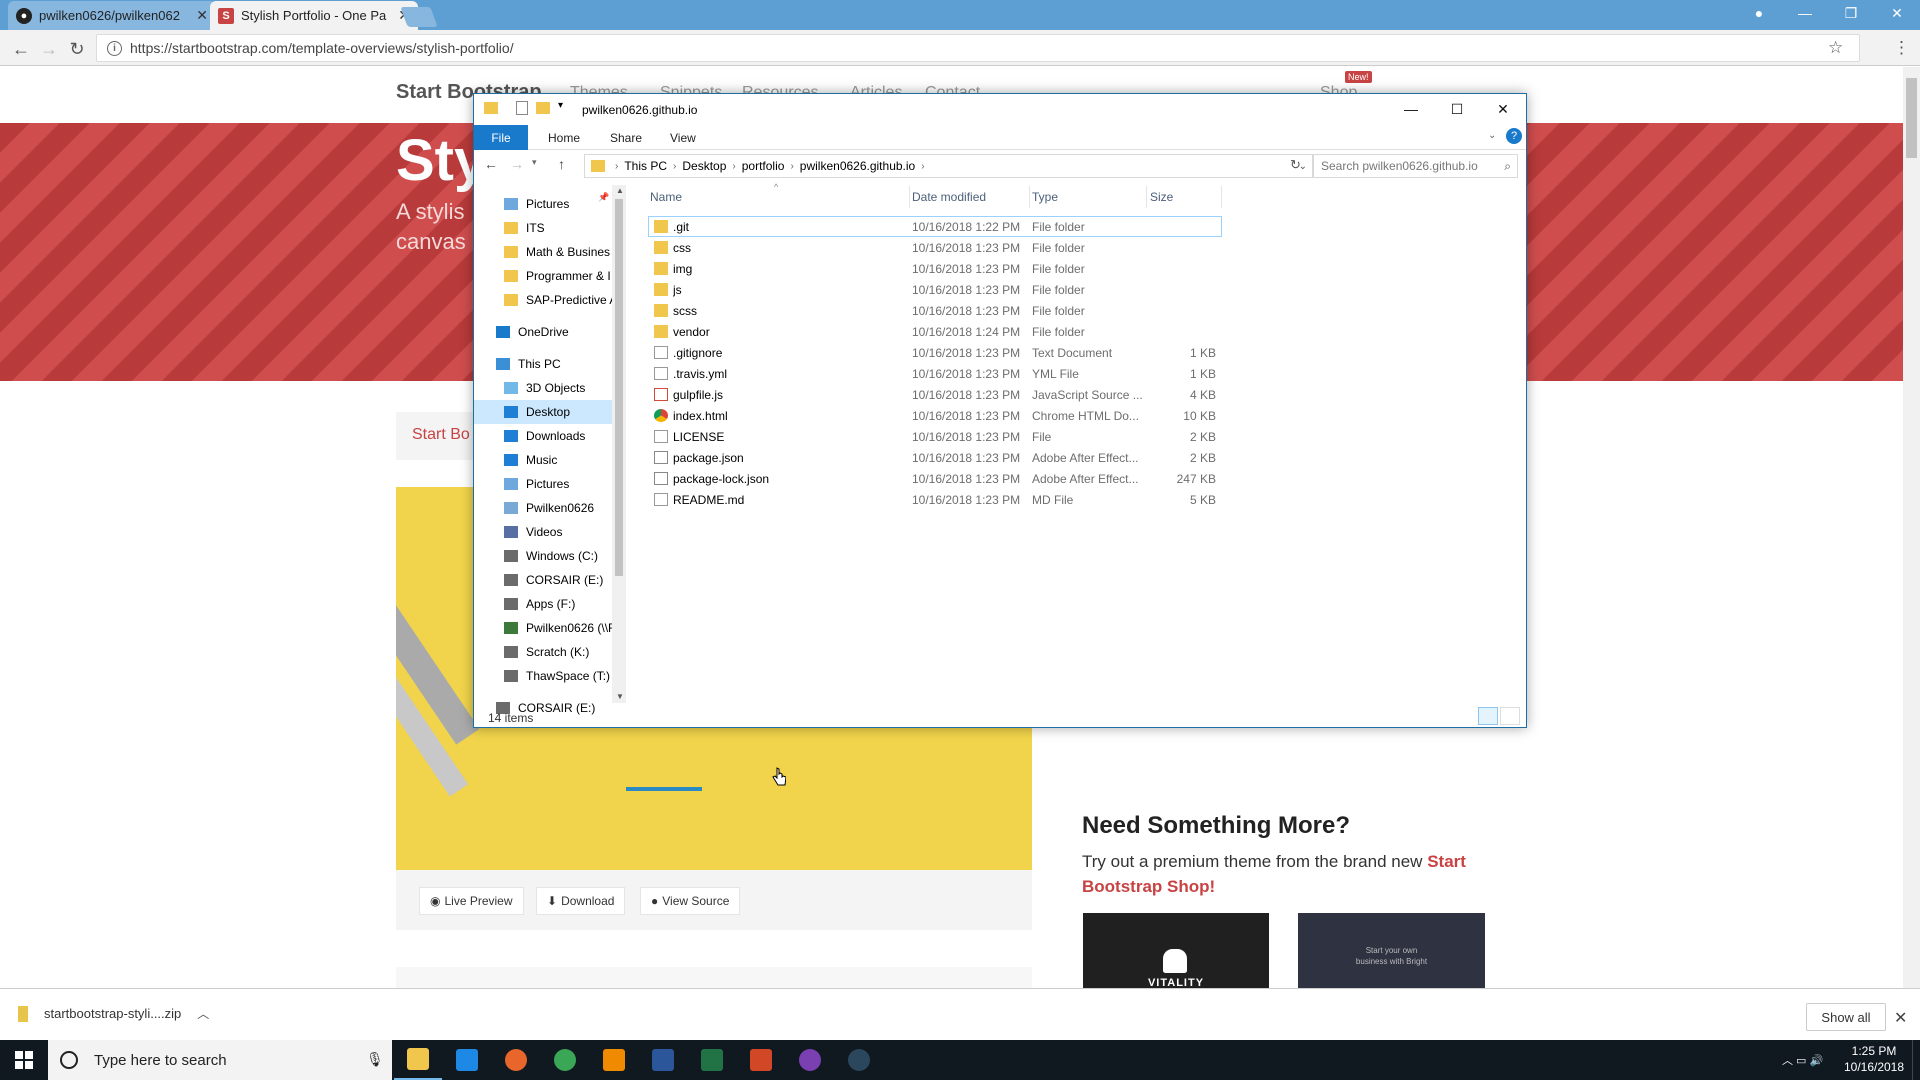  I want to click on nav-item: SAP-Predictive A, so click(549, 300).